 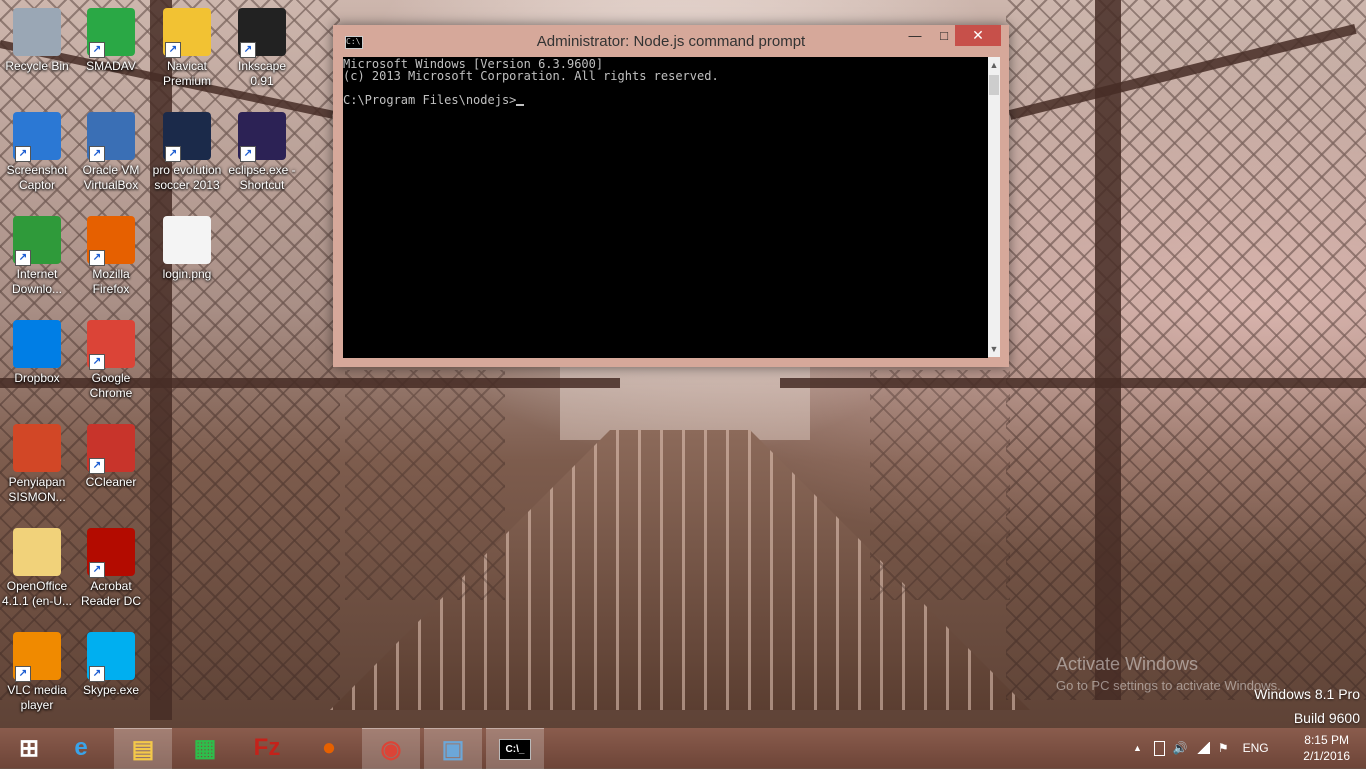 I want to click on desktop-icon-label: Recycle Bin, so click(x=37, y=66).